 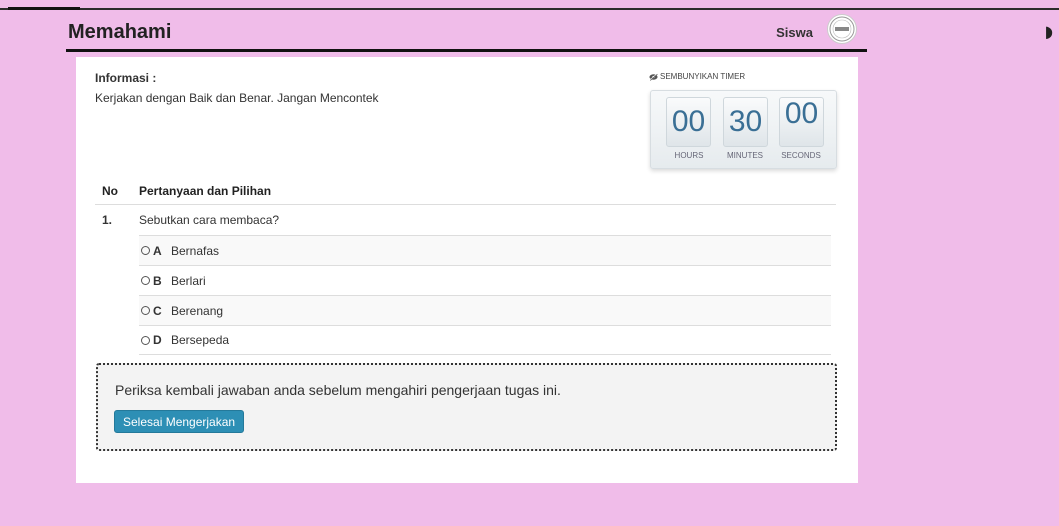 What do you see at coordinates (126, 78) in the screenshot?
I see `info-title: Informasi :` at bounding box center [126, 78].